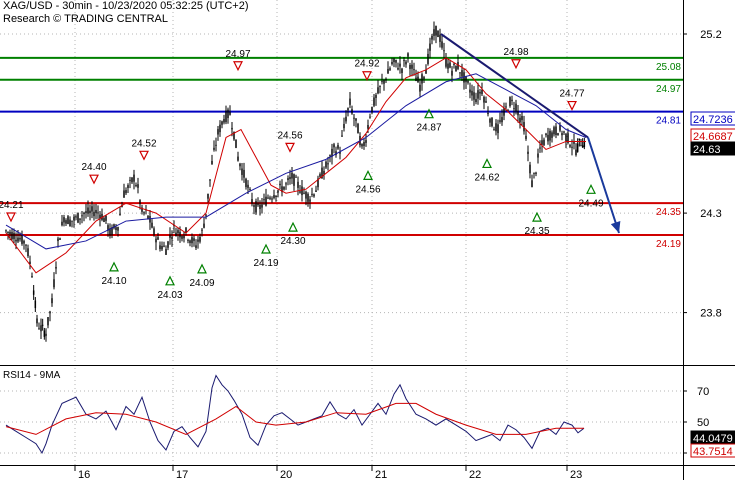  Describe the element at coordinates (32, 375) in the screenshot. I see `rsi-title: RSI14 - 9MA` at that location.